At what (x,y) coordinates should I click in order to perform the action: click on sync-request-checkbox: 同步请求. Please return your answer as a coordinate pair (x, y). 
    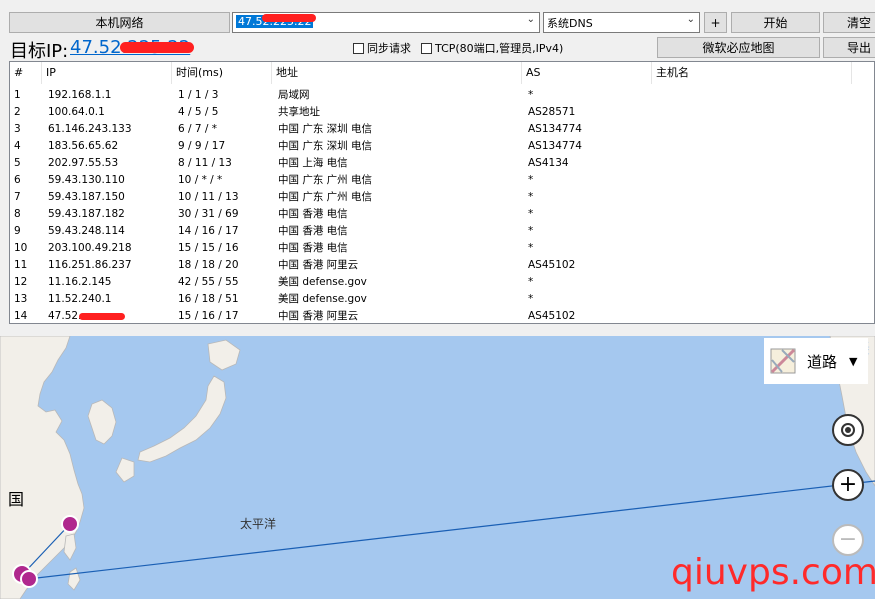
    Looking at the image, I should click on (382, 48).